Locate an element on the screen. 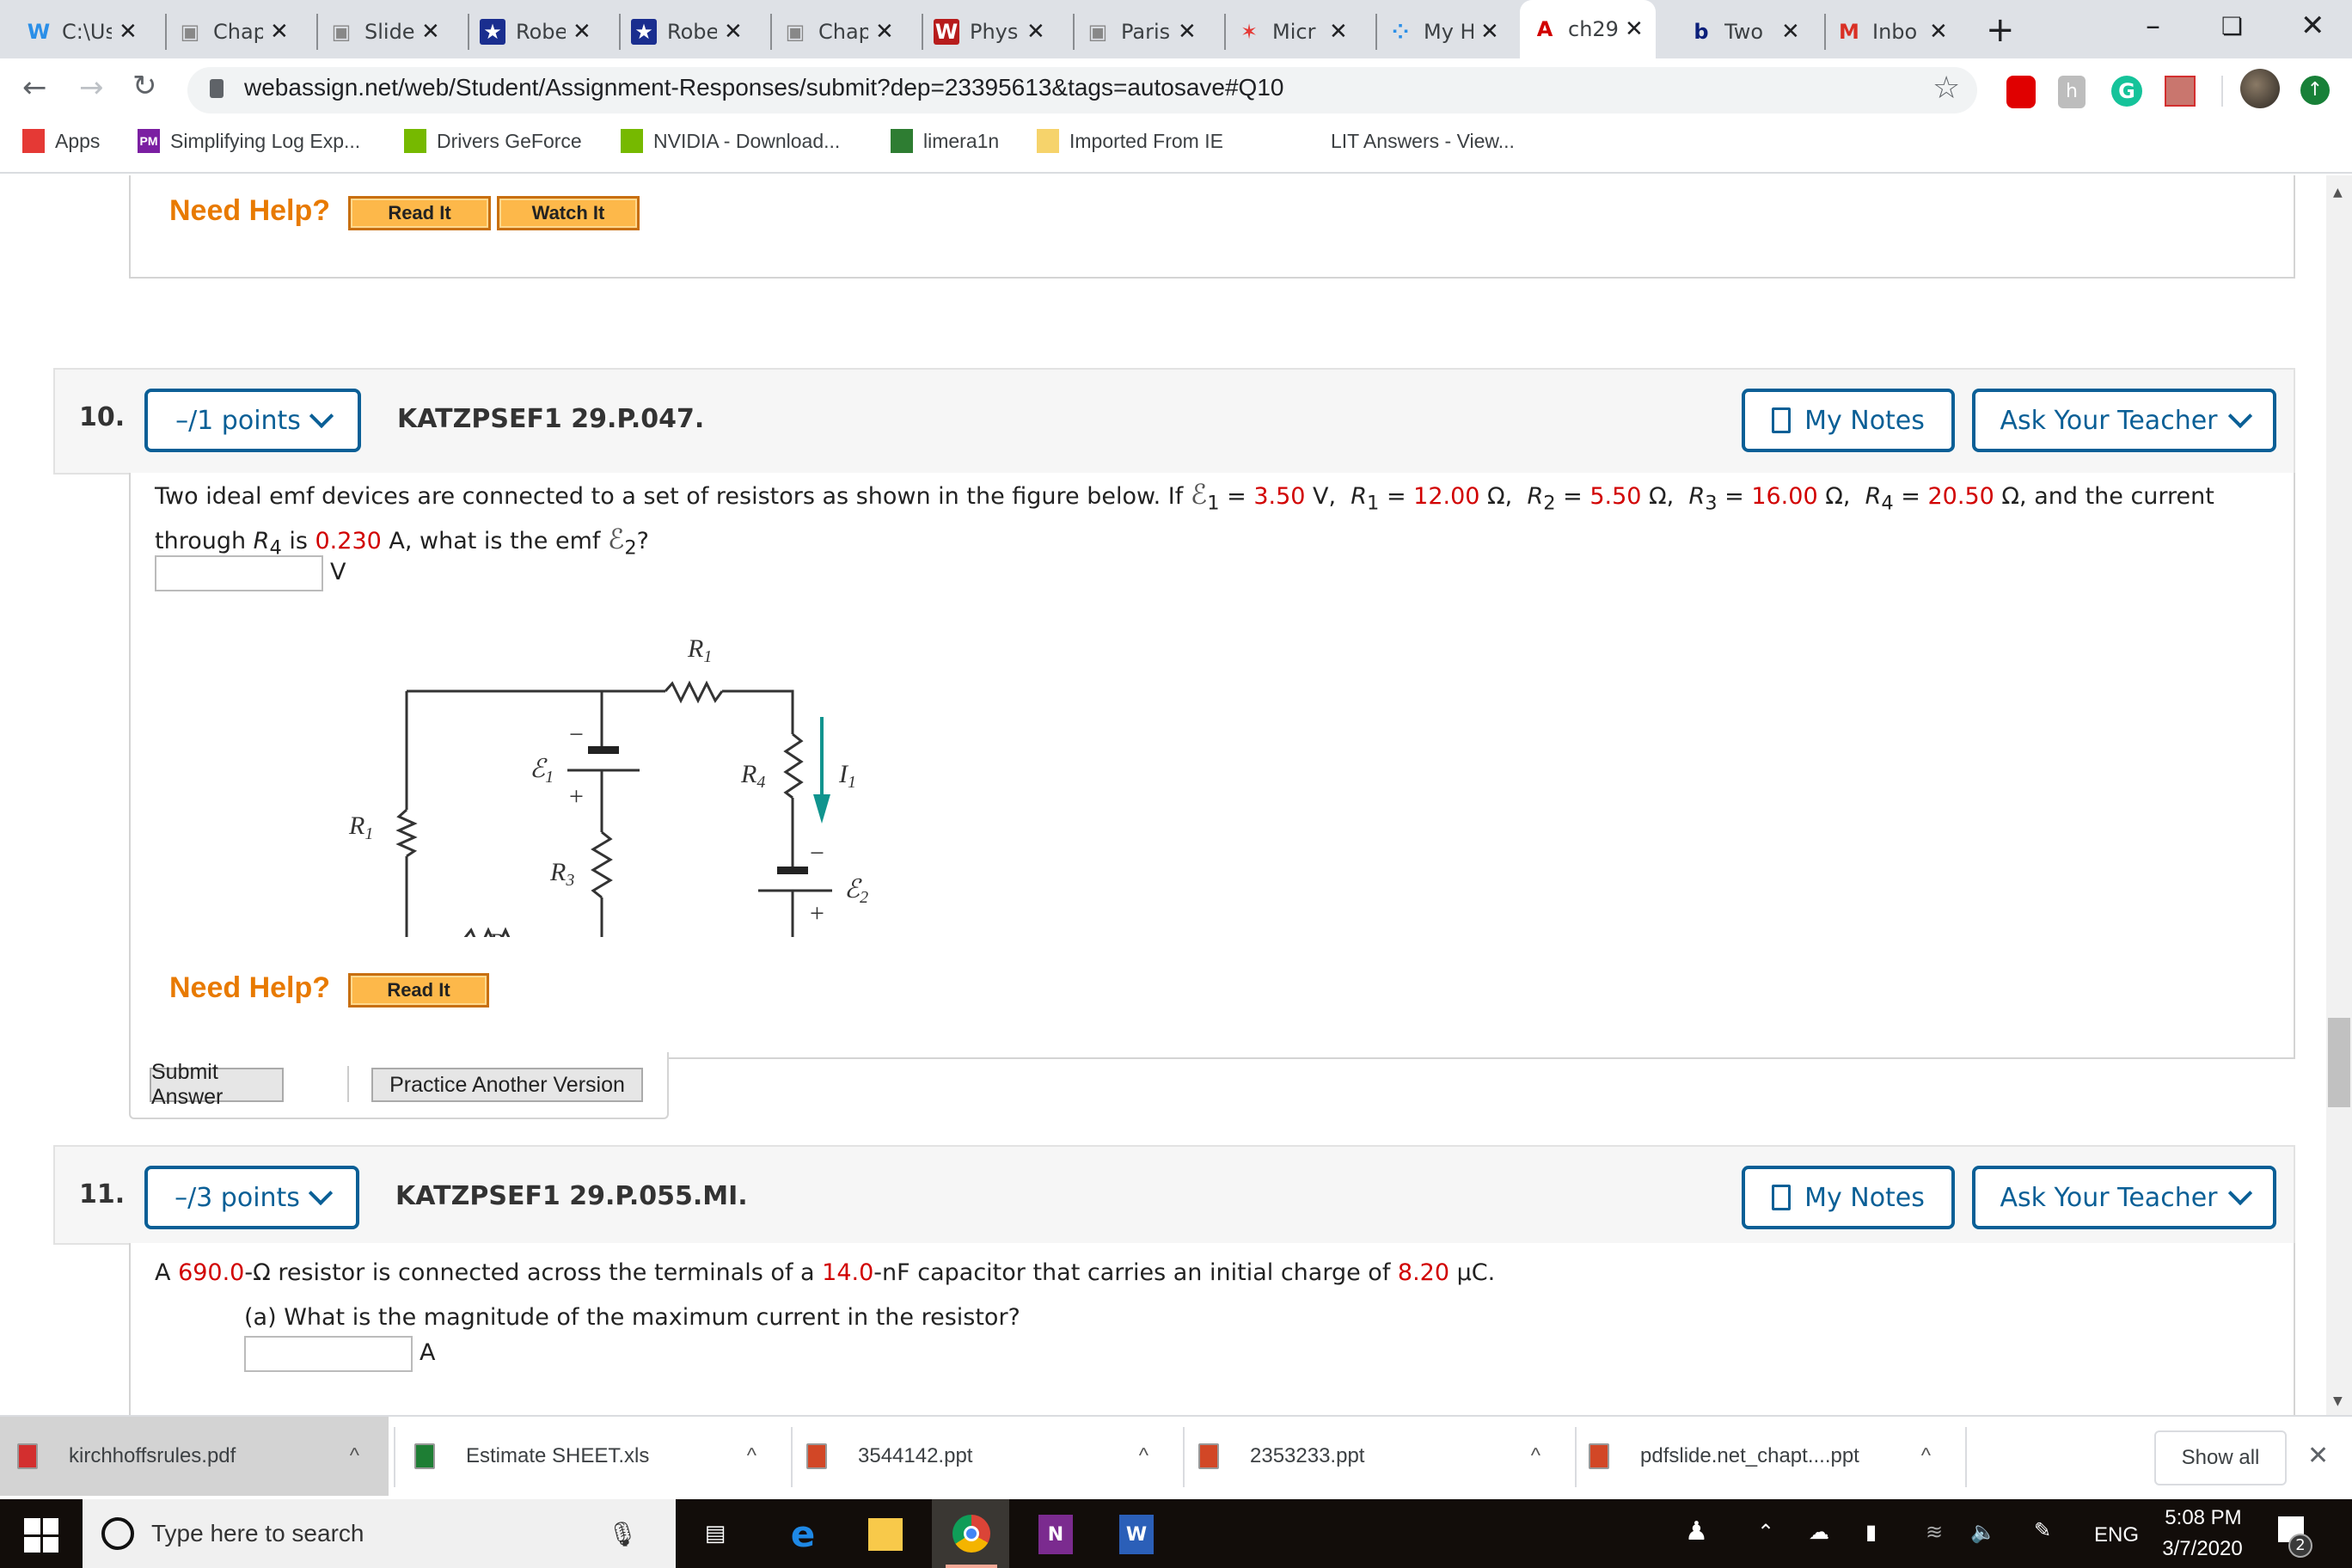  people-icon: ♟ is located at coordinates (1696, 1531).